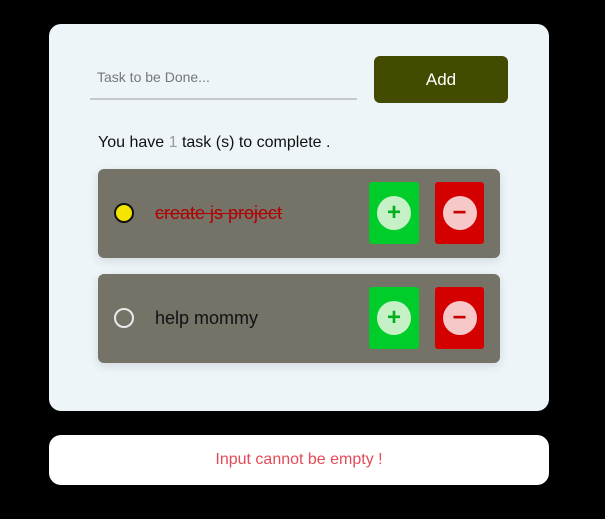 The height and width of the screenshot is (519, 605). I want to click on task-item: help mommy + −, so click(299, 318).